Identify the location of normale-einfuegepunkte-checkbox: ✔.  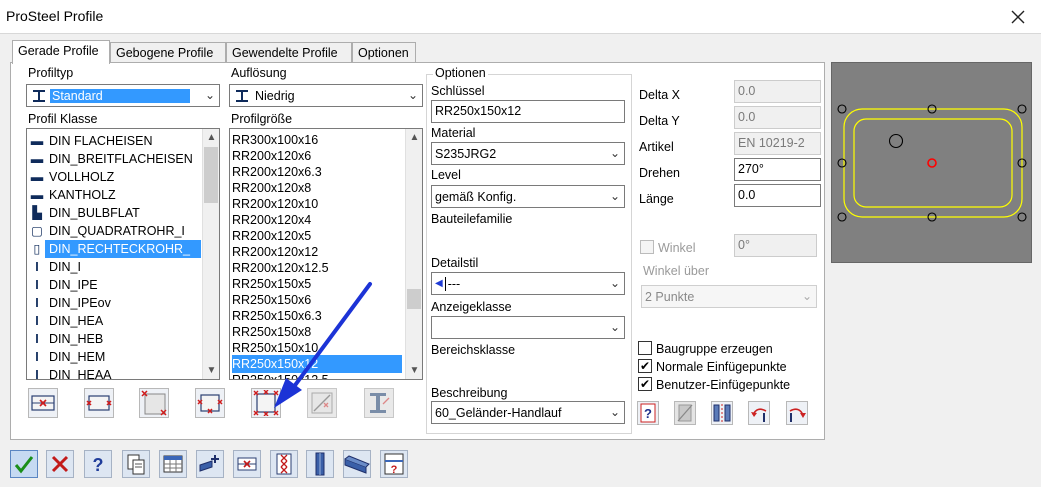
(645, 366).